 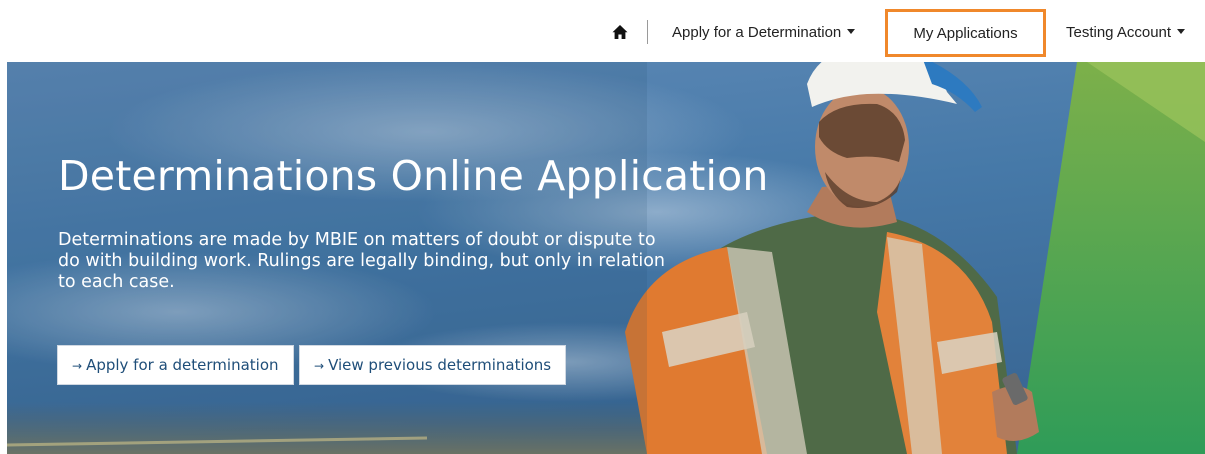 What do you see at coordinates (620, 32) in the screenshot?
I see `home-icon` at bounding box center [620, 32].